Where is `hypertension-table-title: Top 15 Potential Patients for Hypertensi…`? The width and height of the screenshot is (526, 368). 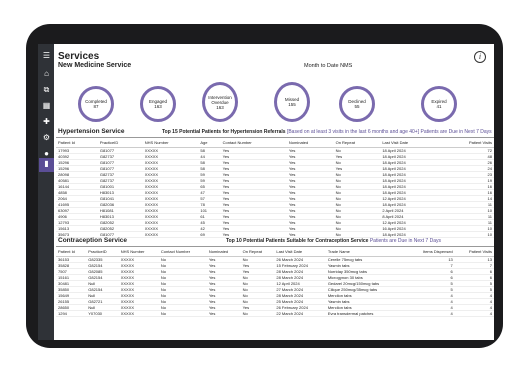
hypertension-table-title: Top 15 Potential Patients for Hypertensi… is located at coordinates (327, 132).